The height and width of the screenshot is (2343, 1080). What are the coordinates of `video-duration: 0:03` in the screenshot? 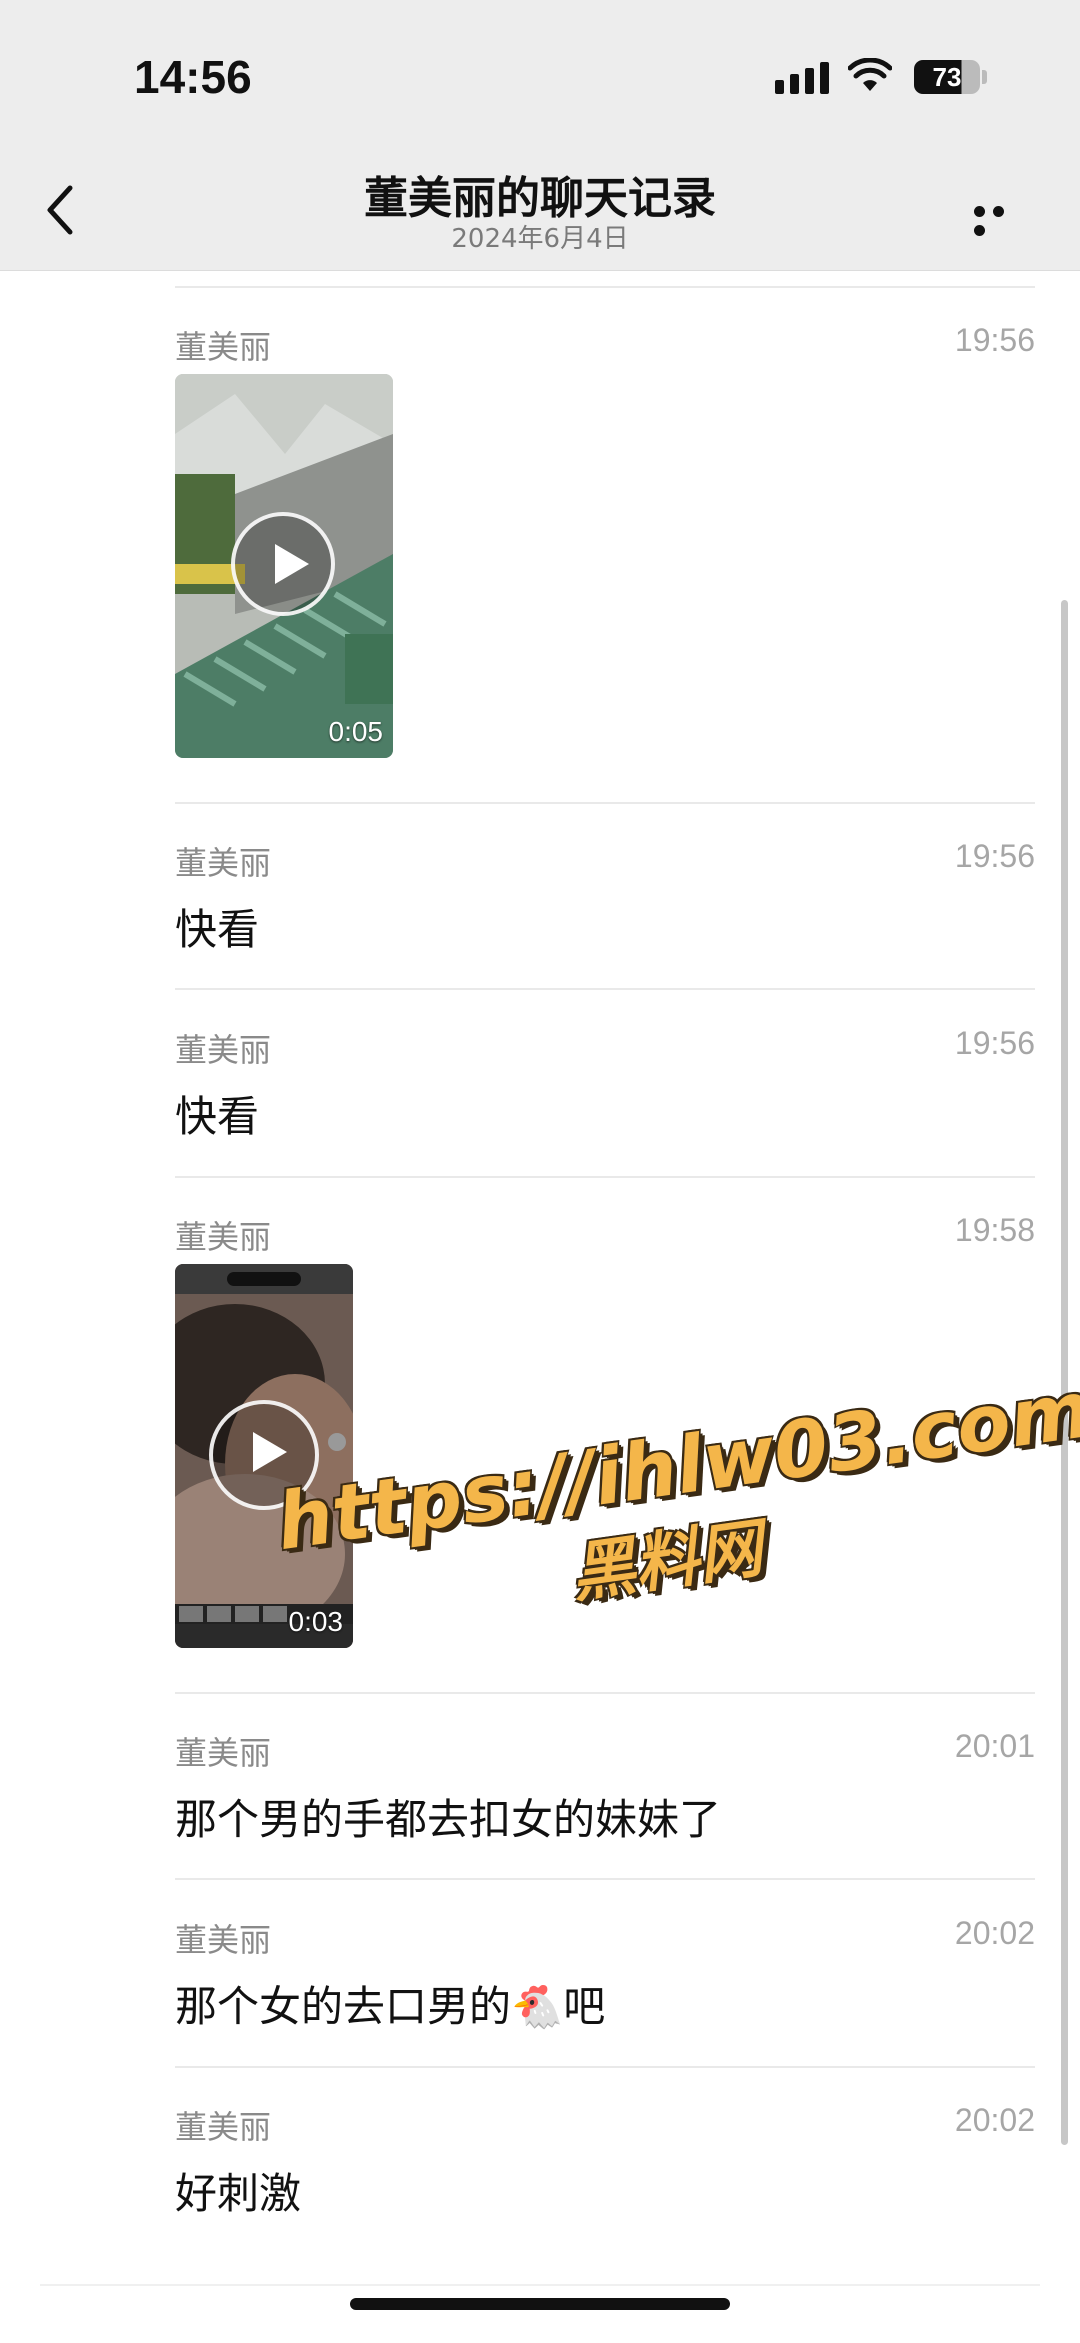 It's located at (316, 1621).